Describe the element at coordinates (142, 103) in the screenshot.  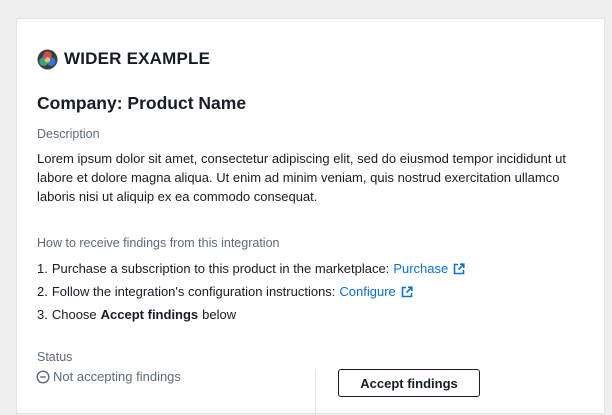
I see `product-title: Company: Product Name` at that location.